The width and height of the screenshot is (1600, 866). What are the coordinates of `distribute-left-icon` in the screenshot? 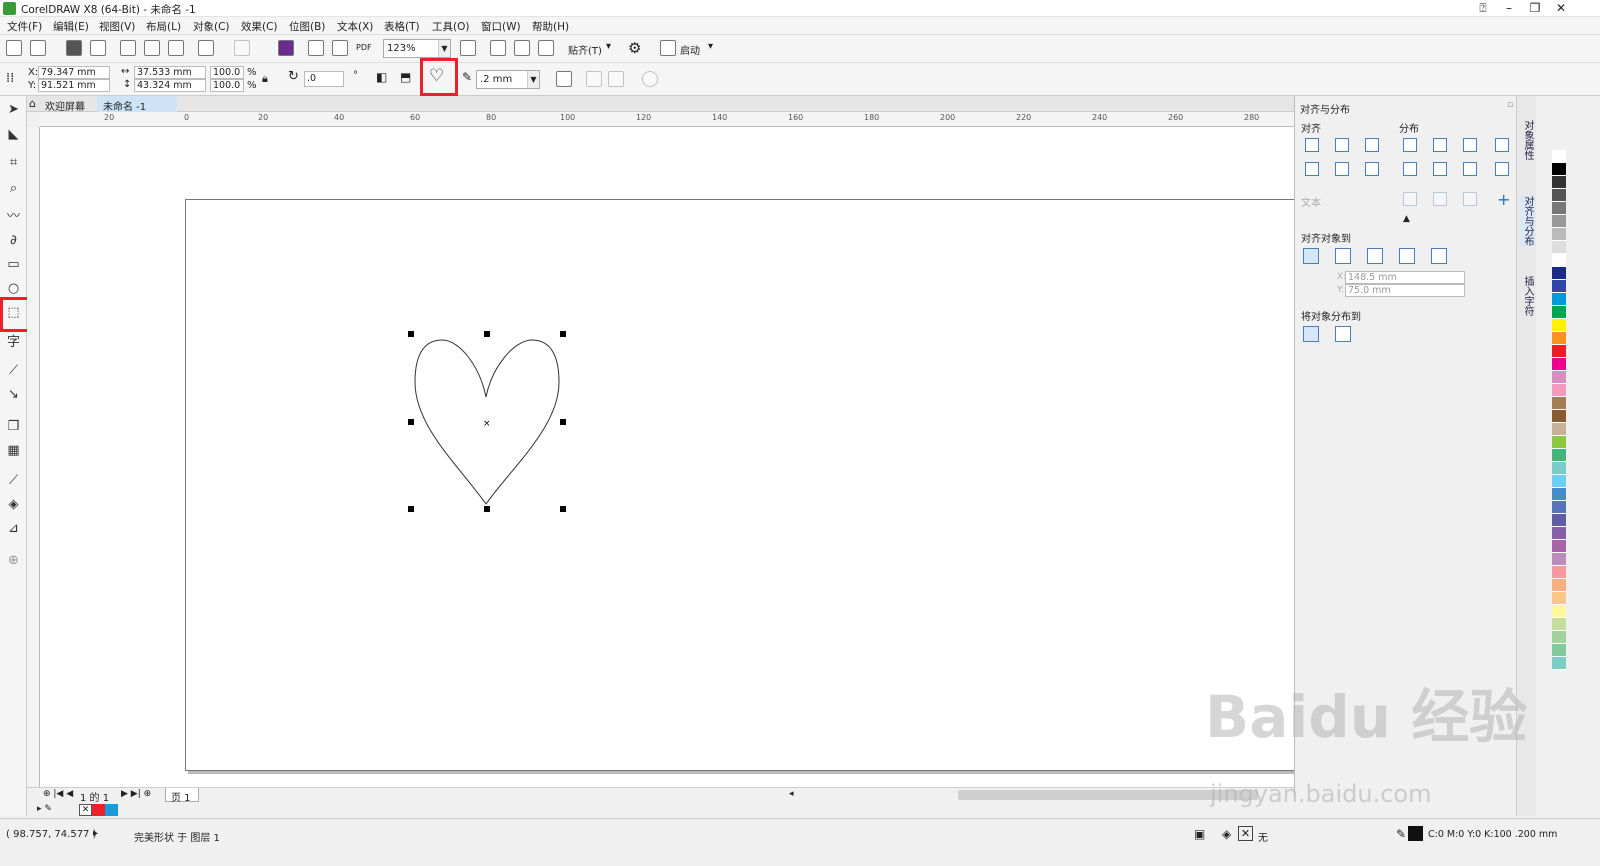 It's located at (1410, 145).